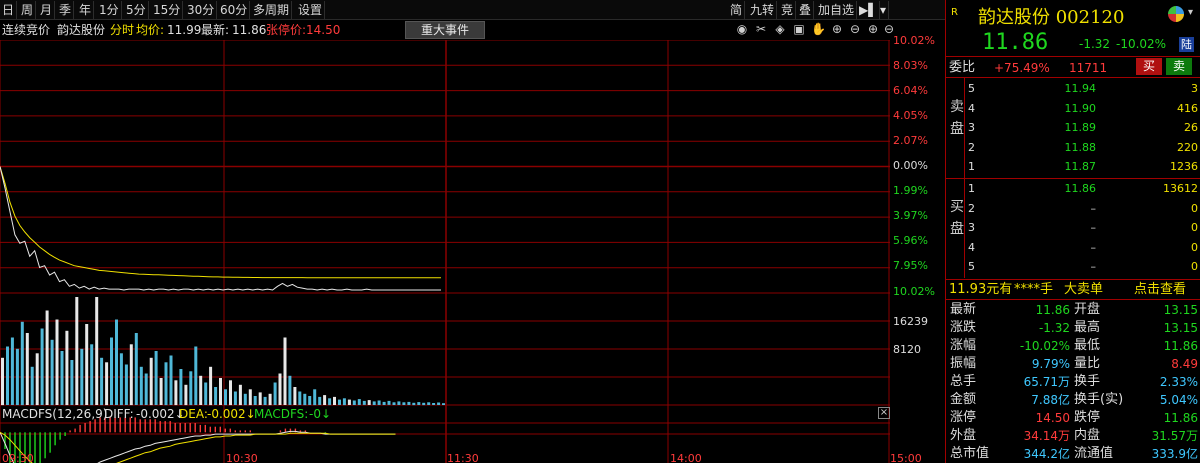  I want to click on period-30min: 30分, so click(201, 10).